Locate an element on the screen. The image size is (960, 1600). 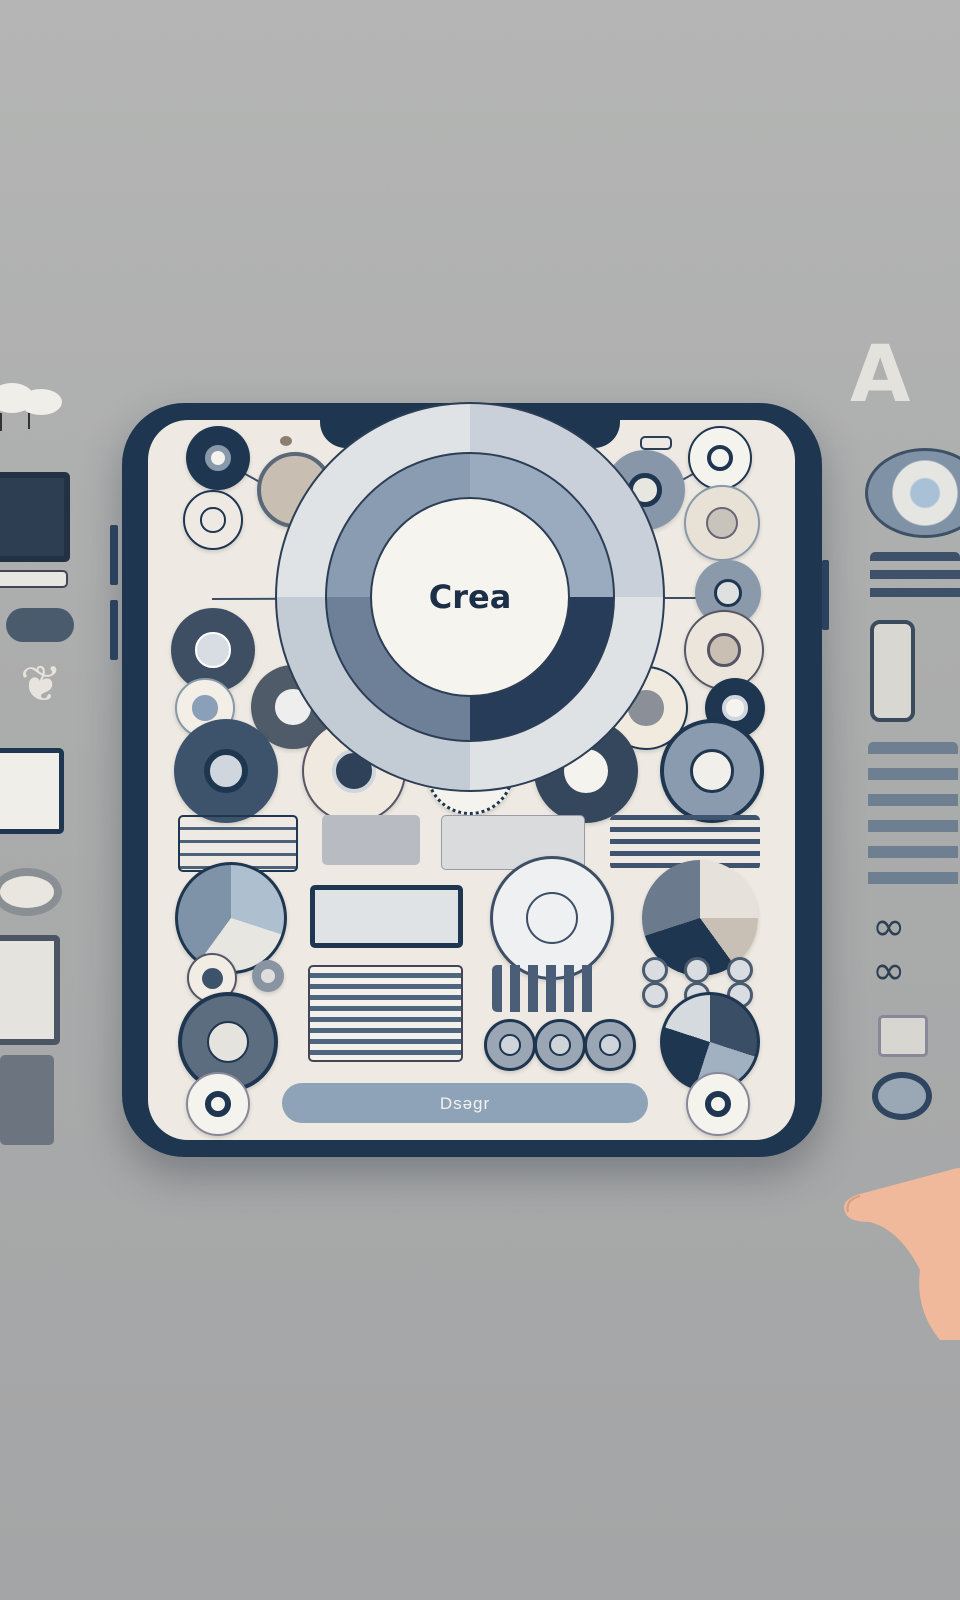
monitor-card is located at coordinates (386, 916).